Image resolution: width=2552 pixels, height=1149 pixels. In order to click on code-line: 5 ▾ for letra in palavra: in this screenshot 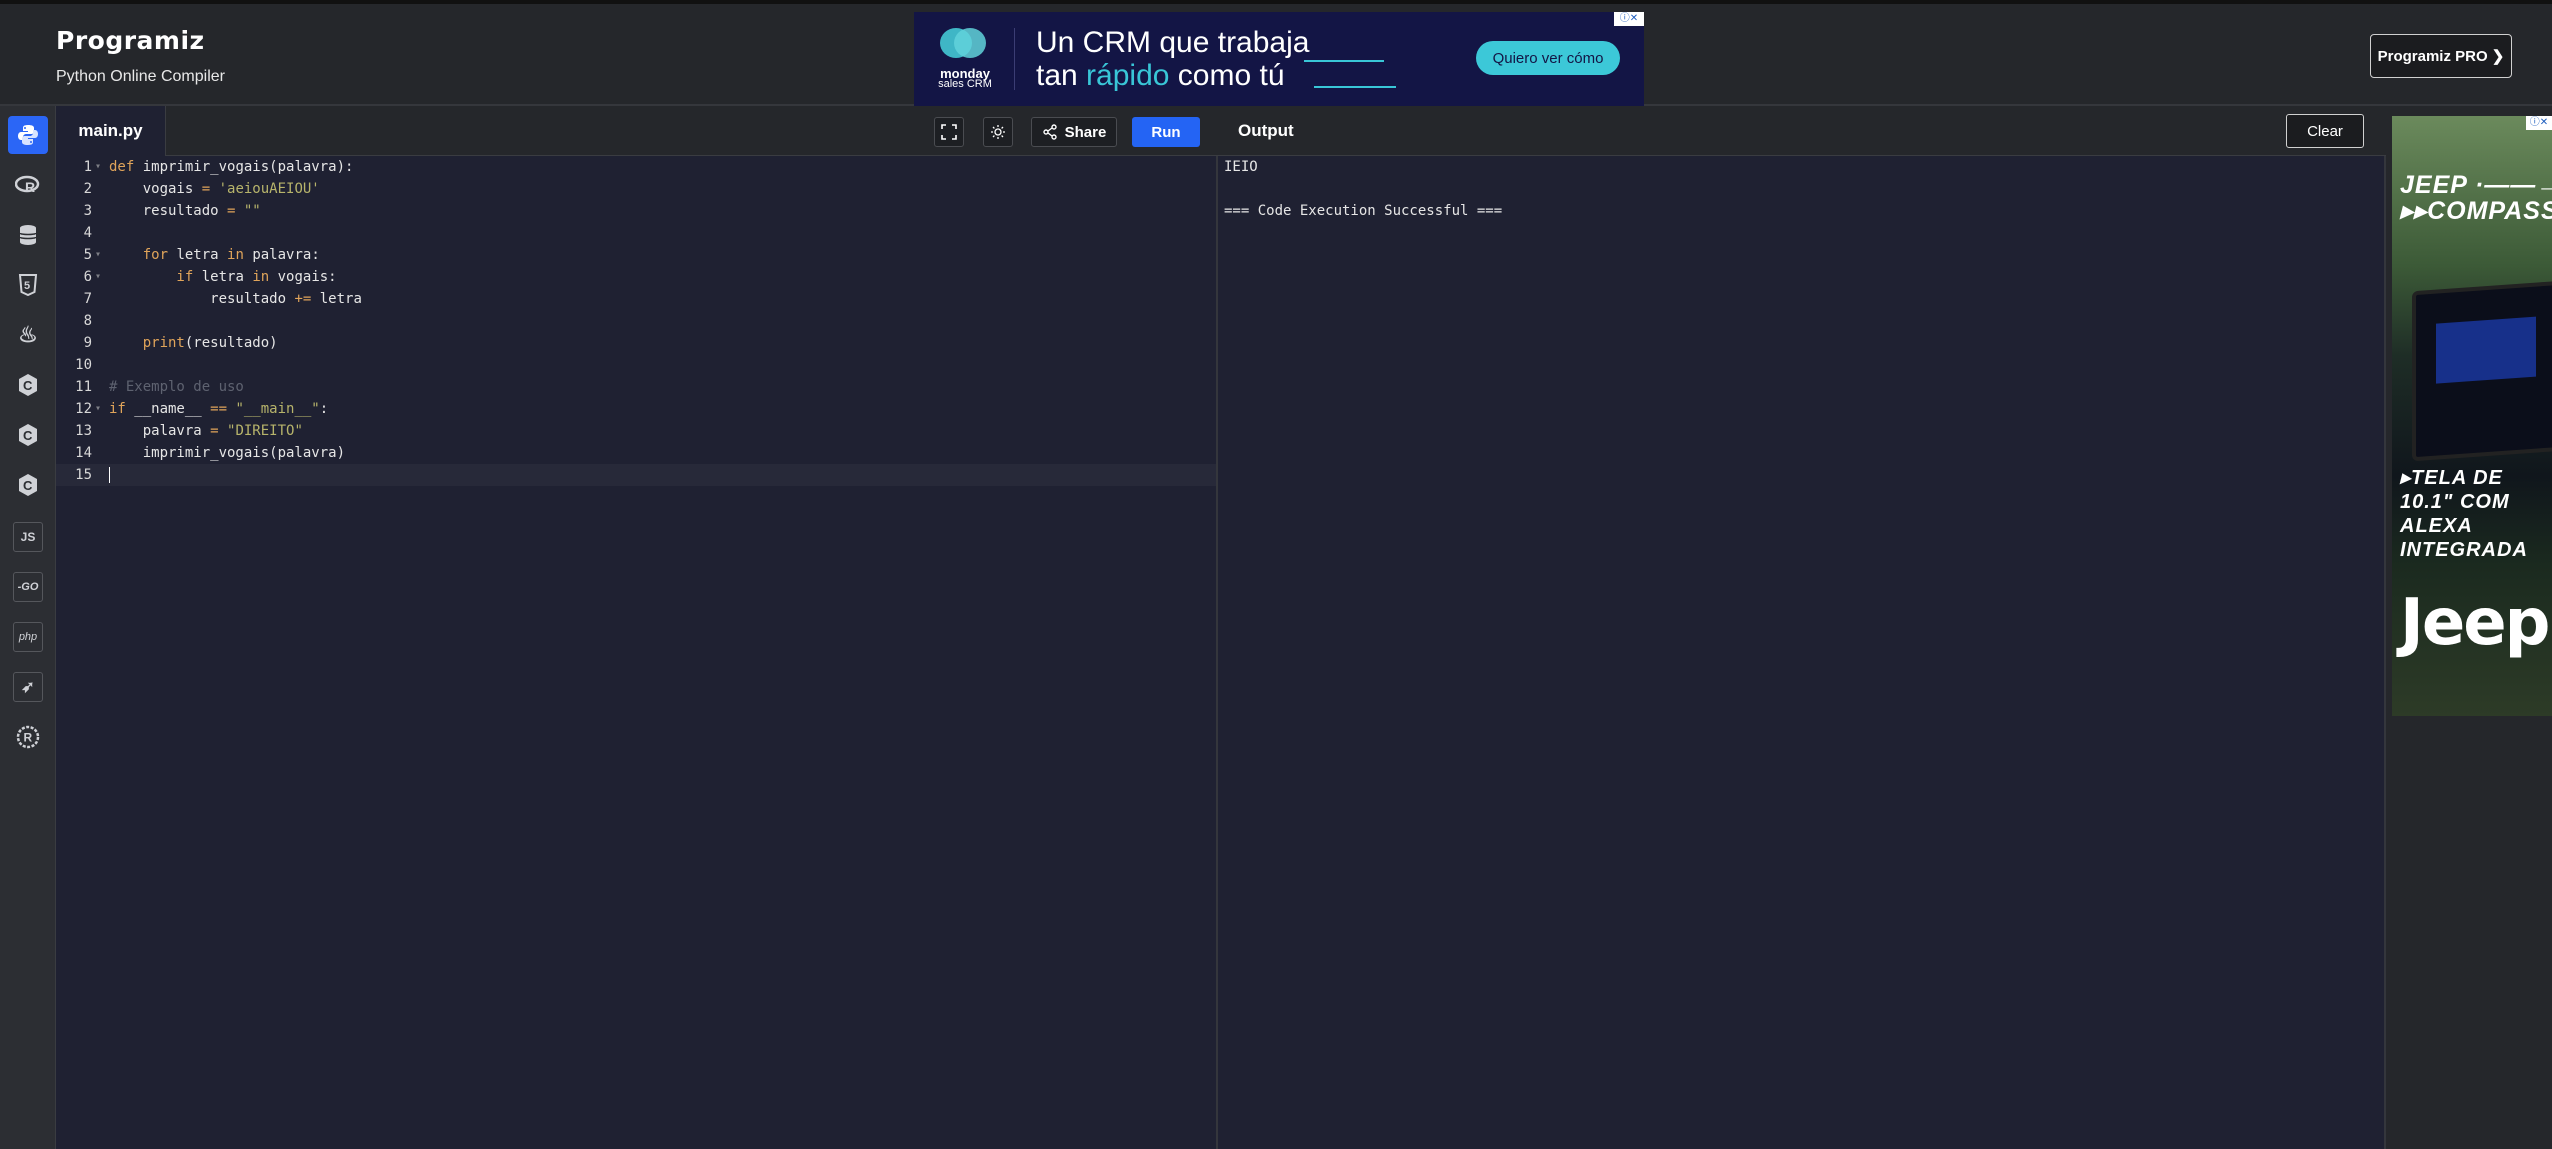, I will do `click(636, 255)`.